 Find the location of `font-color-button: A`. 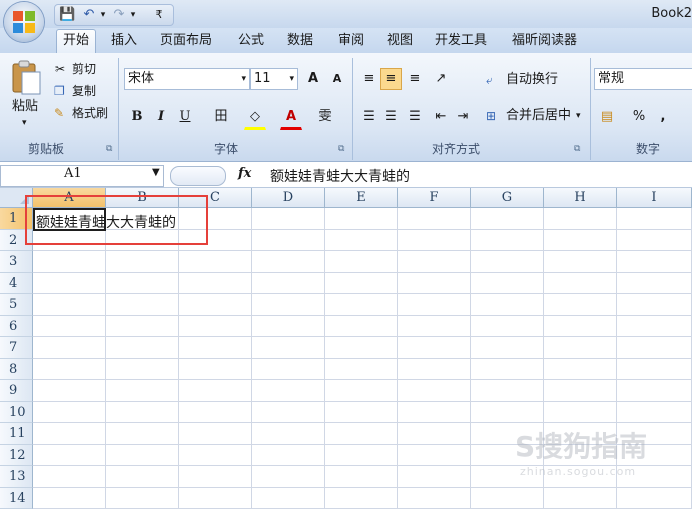

font-color-button: A is located at coordinates (291, 118).